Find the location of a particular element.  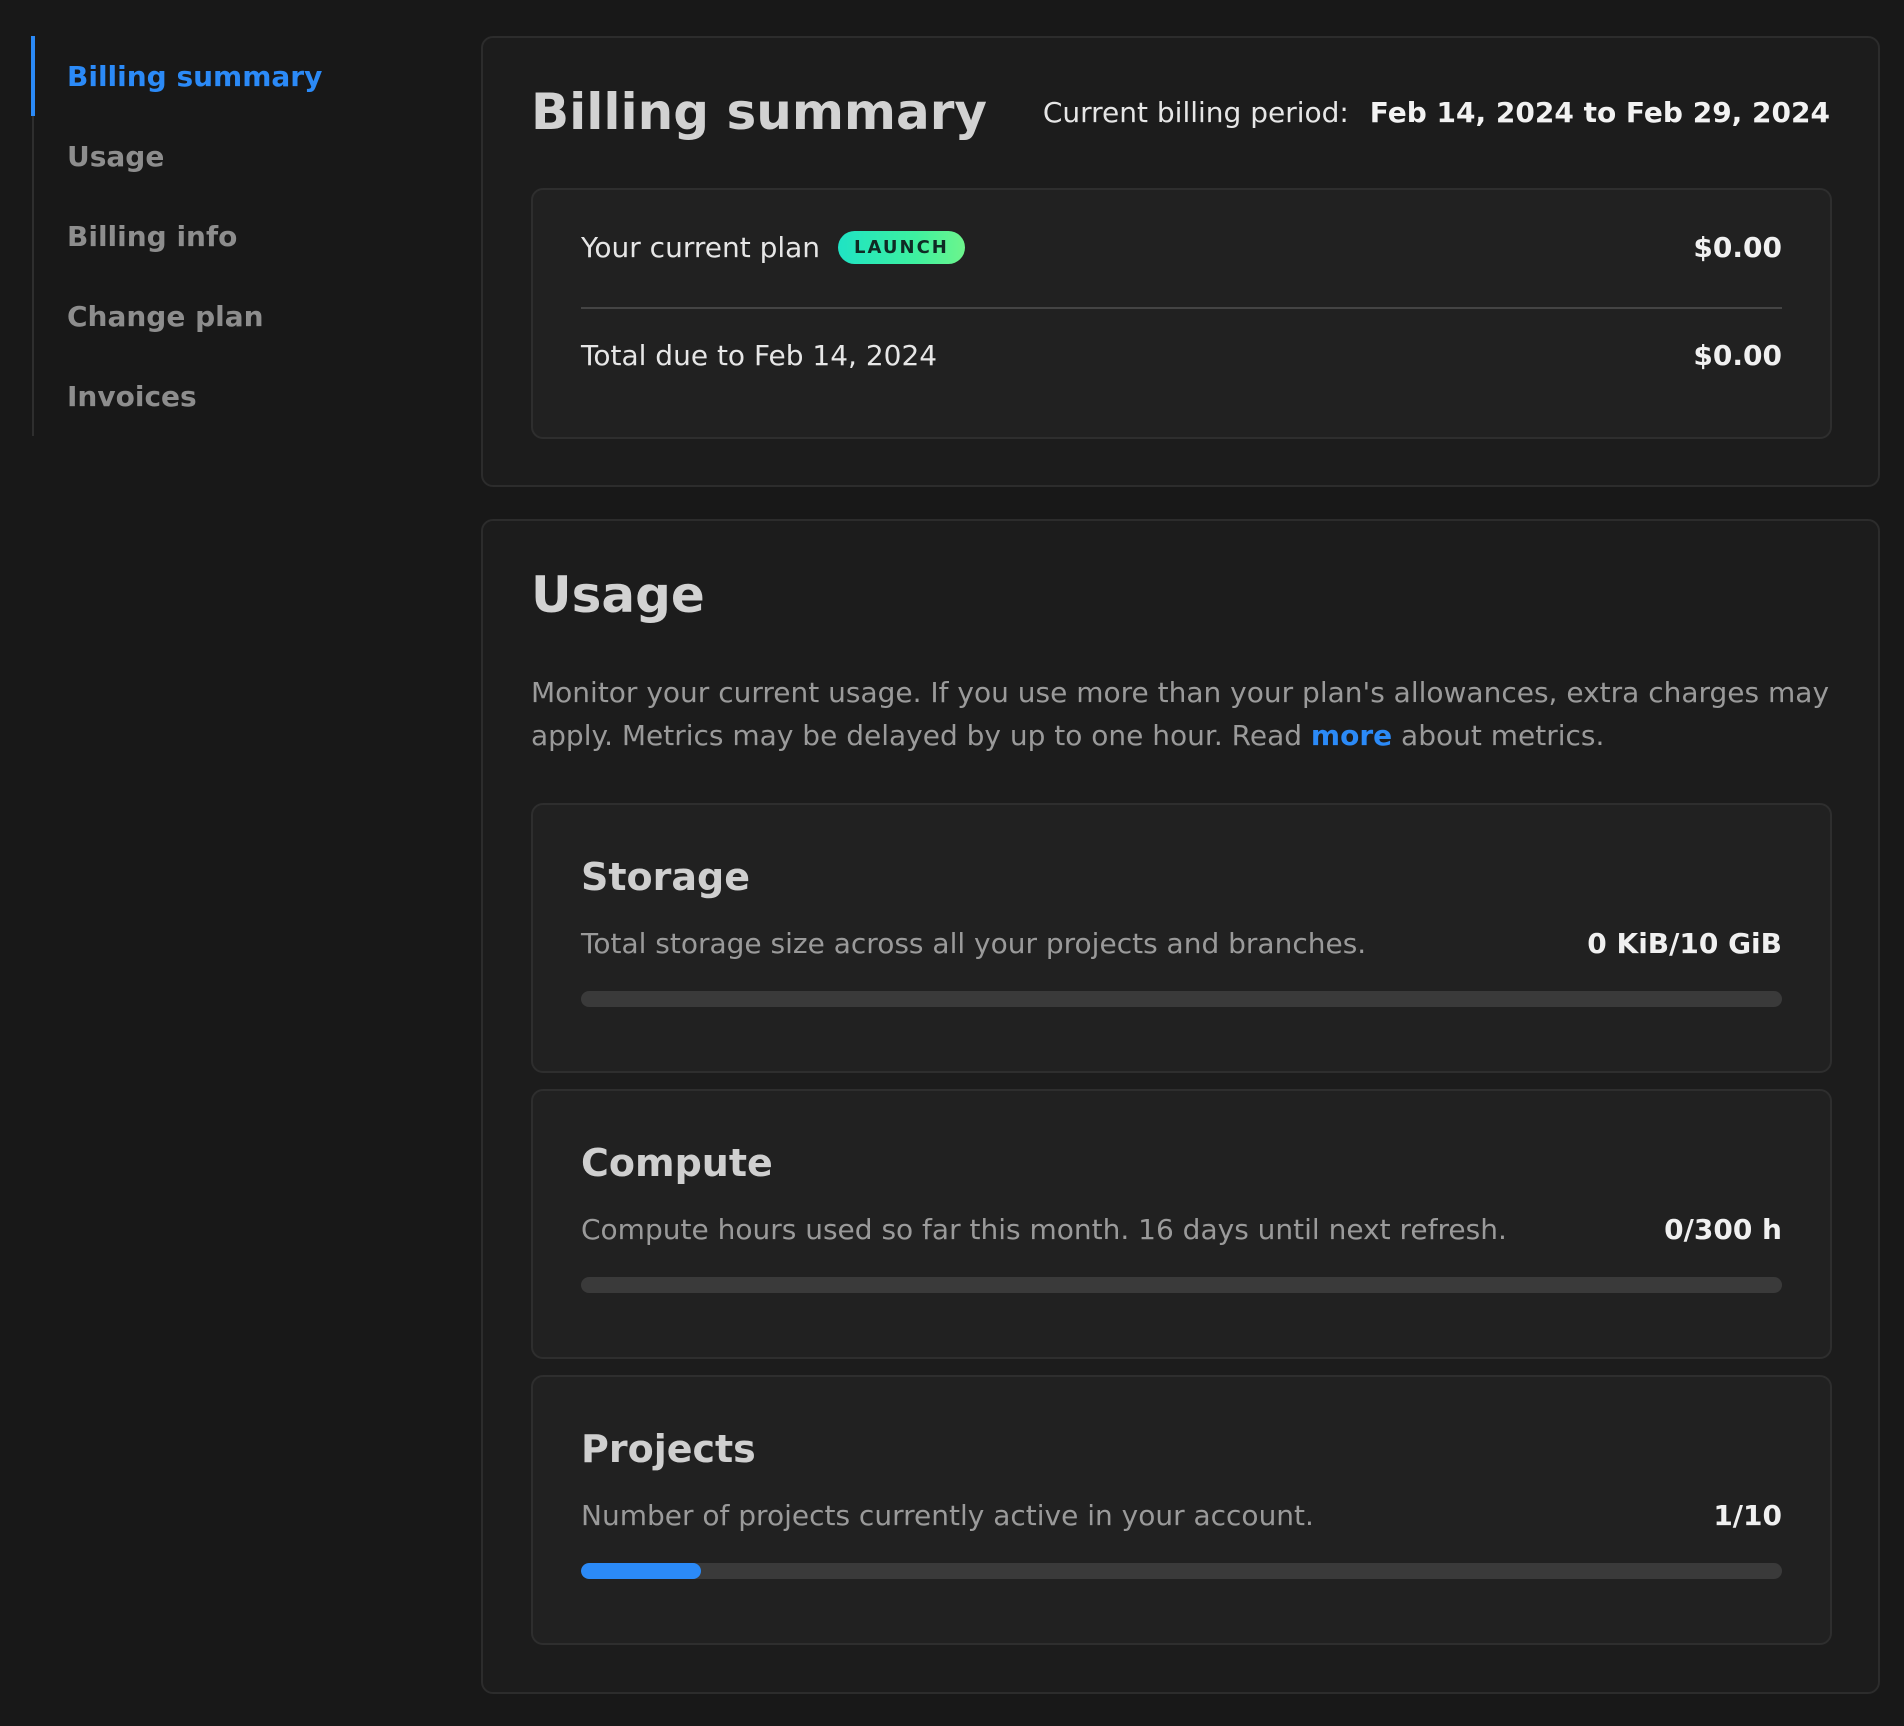

sidebar-item-invoices: Invoices is located at coordinates (233, 396).